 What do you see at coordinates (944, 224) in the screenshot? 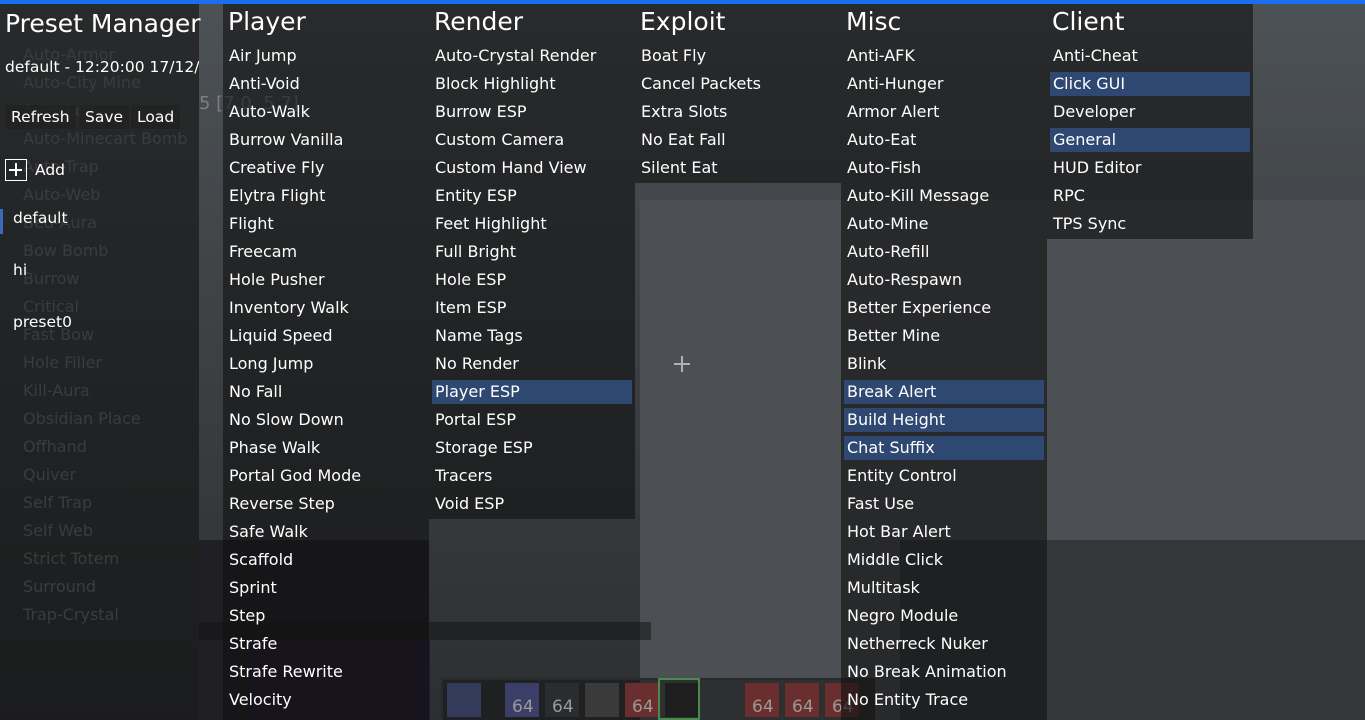
I see `module-item-auto-mine: Auto-Mine` at bounding box center [944, 224].